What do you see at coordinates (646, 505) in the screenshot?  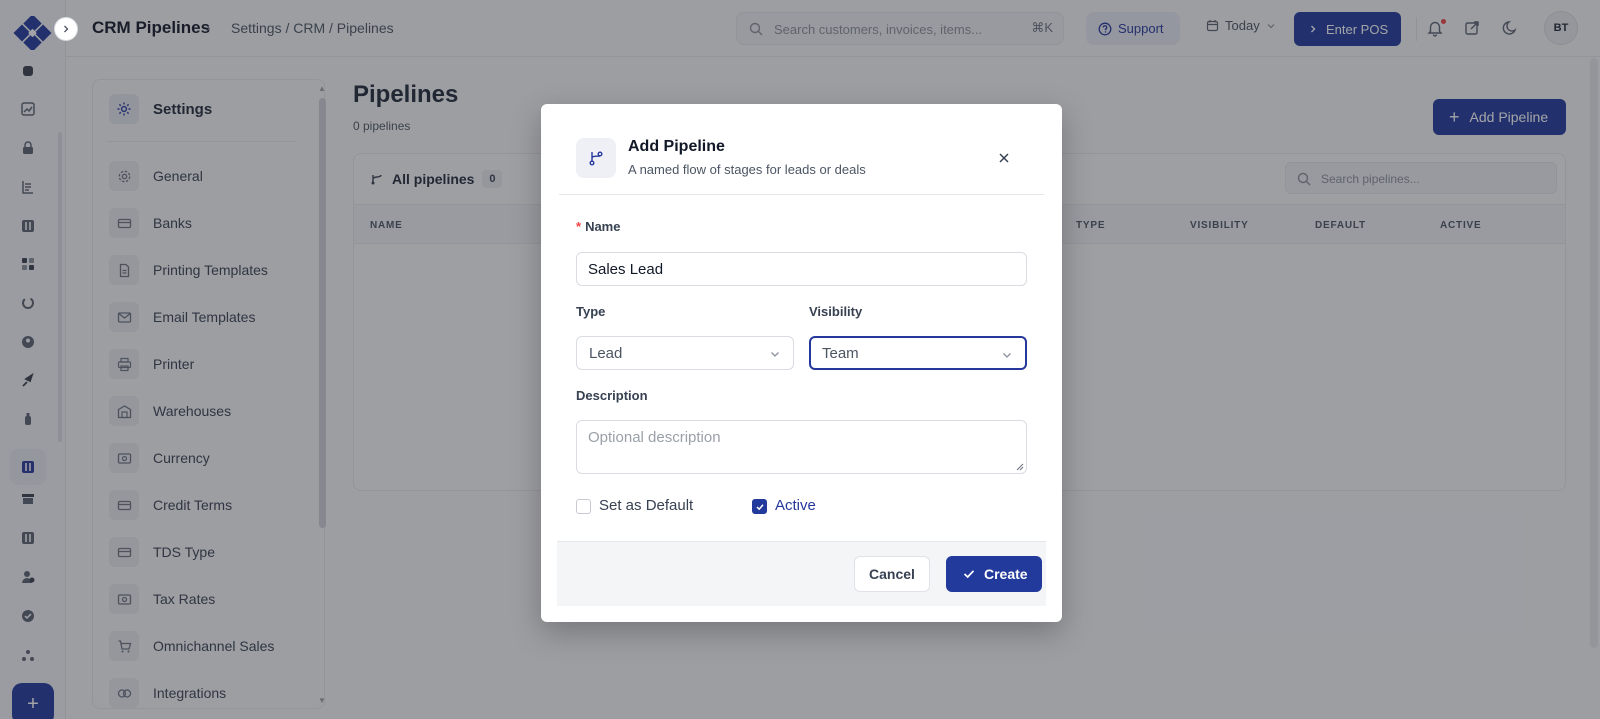 I see `set-default-label: Set as Default` at bounding box center [646, 505].